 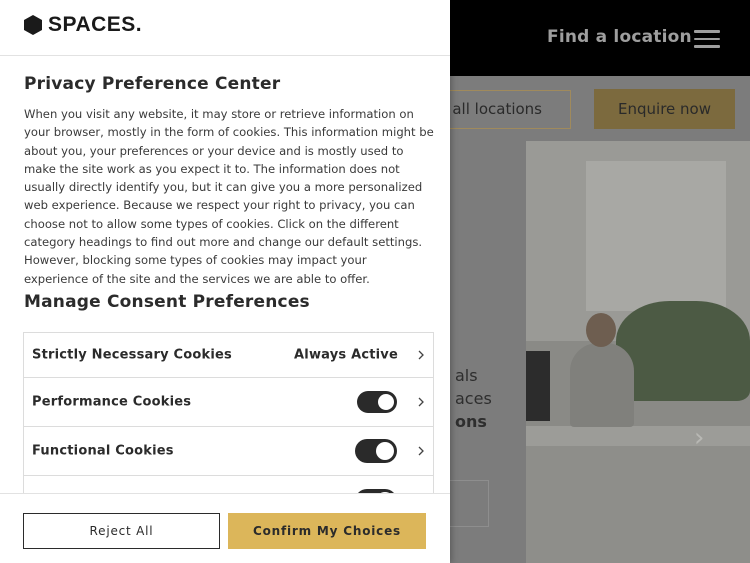 I want to click on cookie-category-label: Functional Cookies, so click(x=103, y=451).